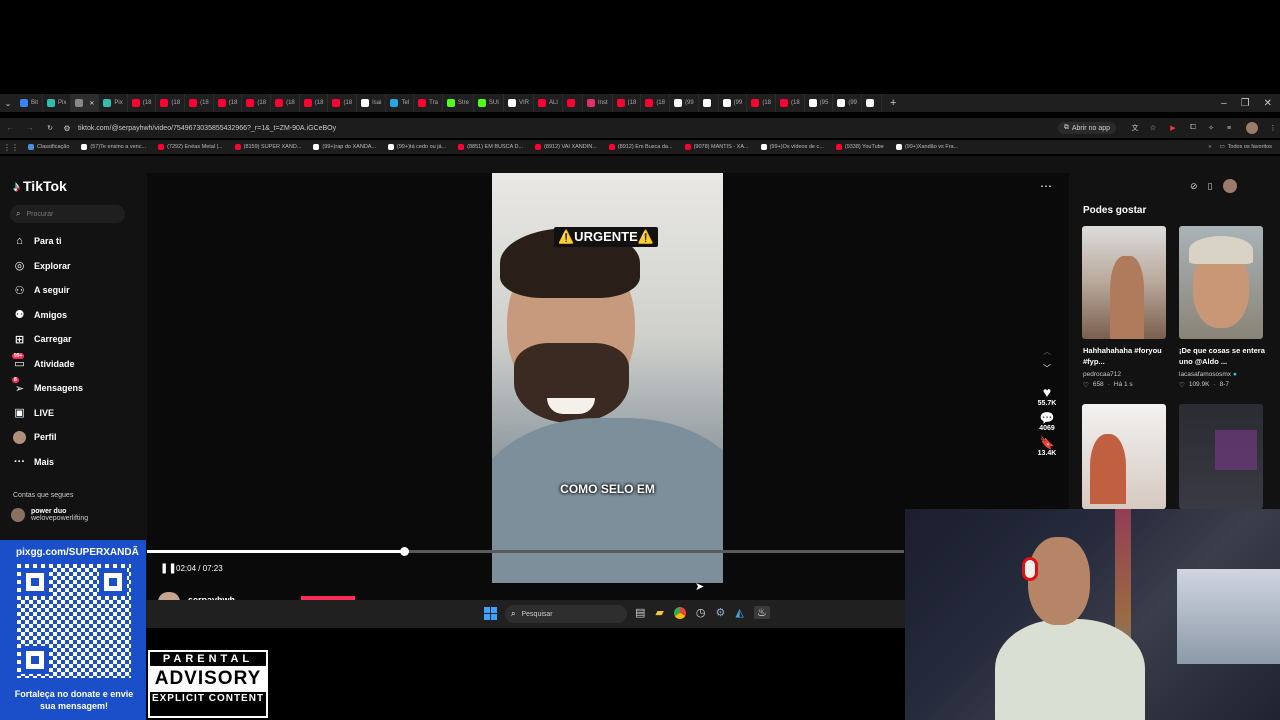  Describe the element at coordinates (1252, 128) in the screenshot. I see `profile-avatar-icon` at that location.